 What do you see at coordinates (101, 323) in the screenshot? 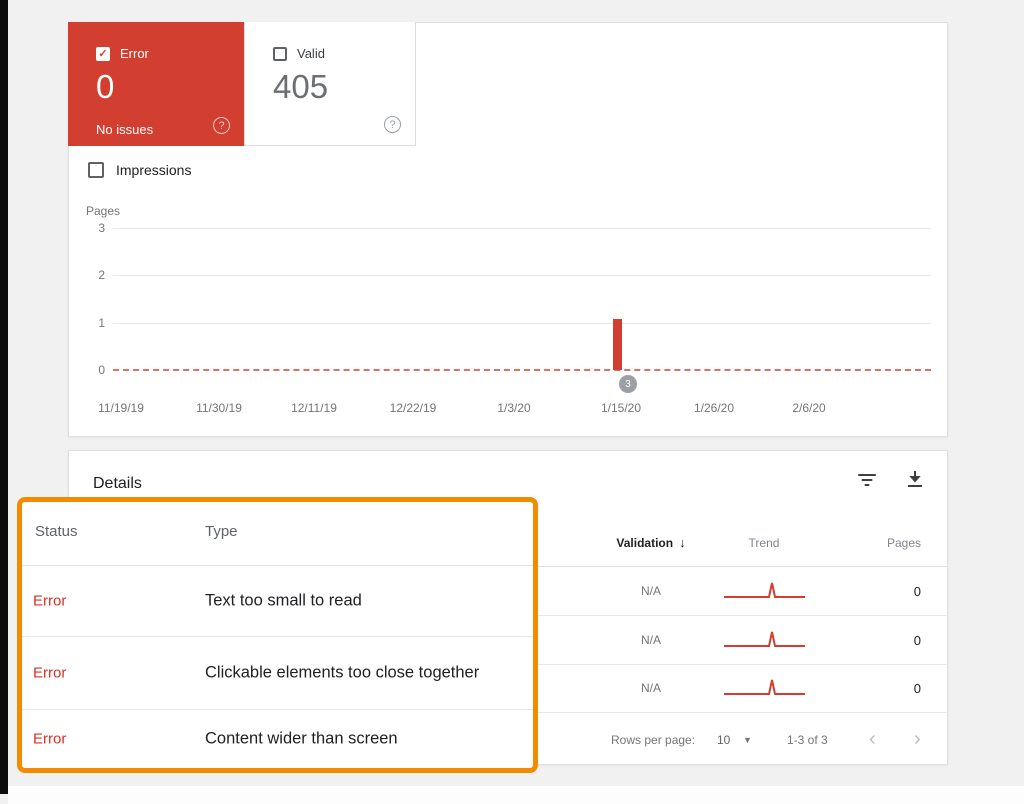
I see `y-tick-1: 1` at bounding box center [101, 323].